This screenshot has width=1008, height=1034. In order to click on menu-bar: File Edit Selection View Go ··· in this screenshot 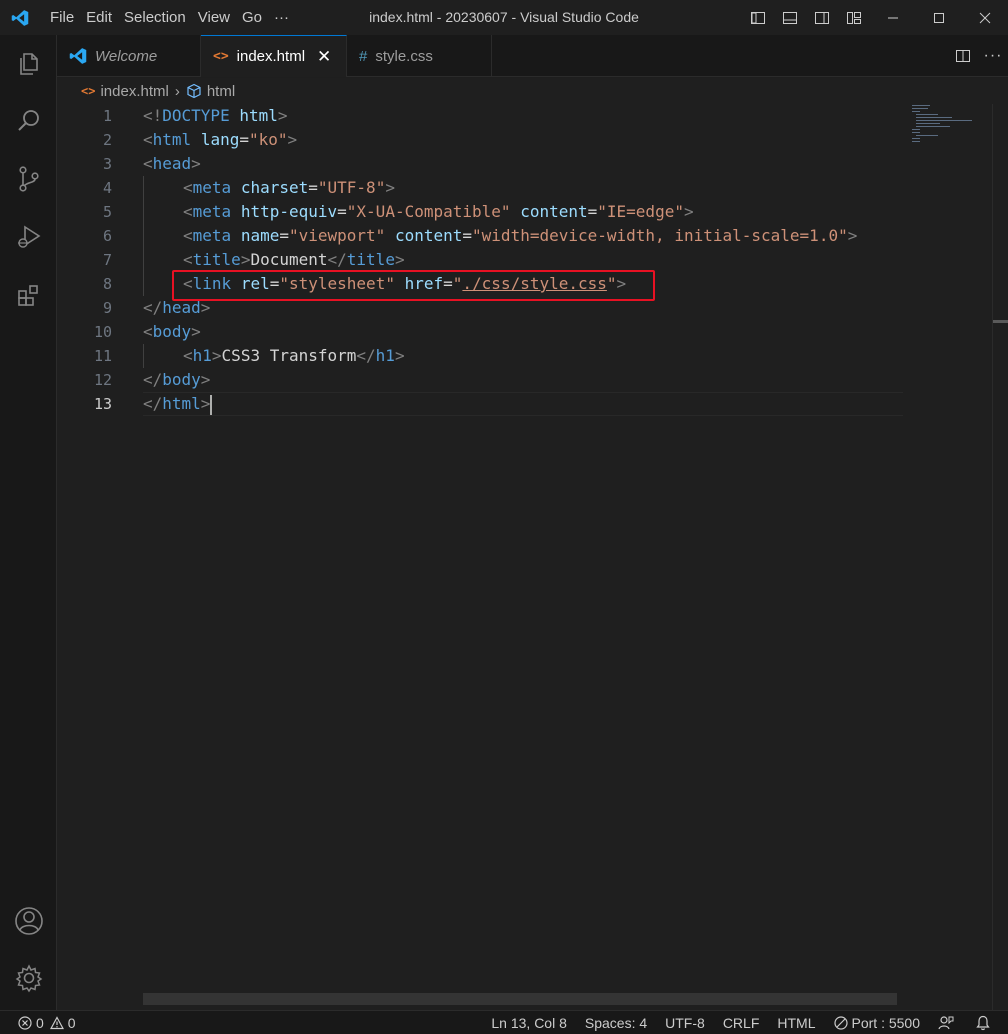, I will do `click(167, 17)`.